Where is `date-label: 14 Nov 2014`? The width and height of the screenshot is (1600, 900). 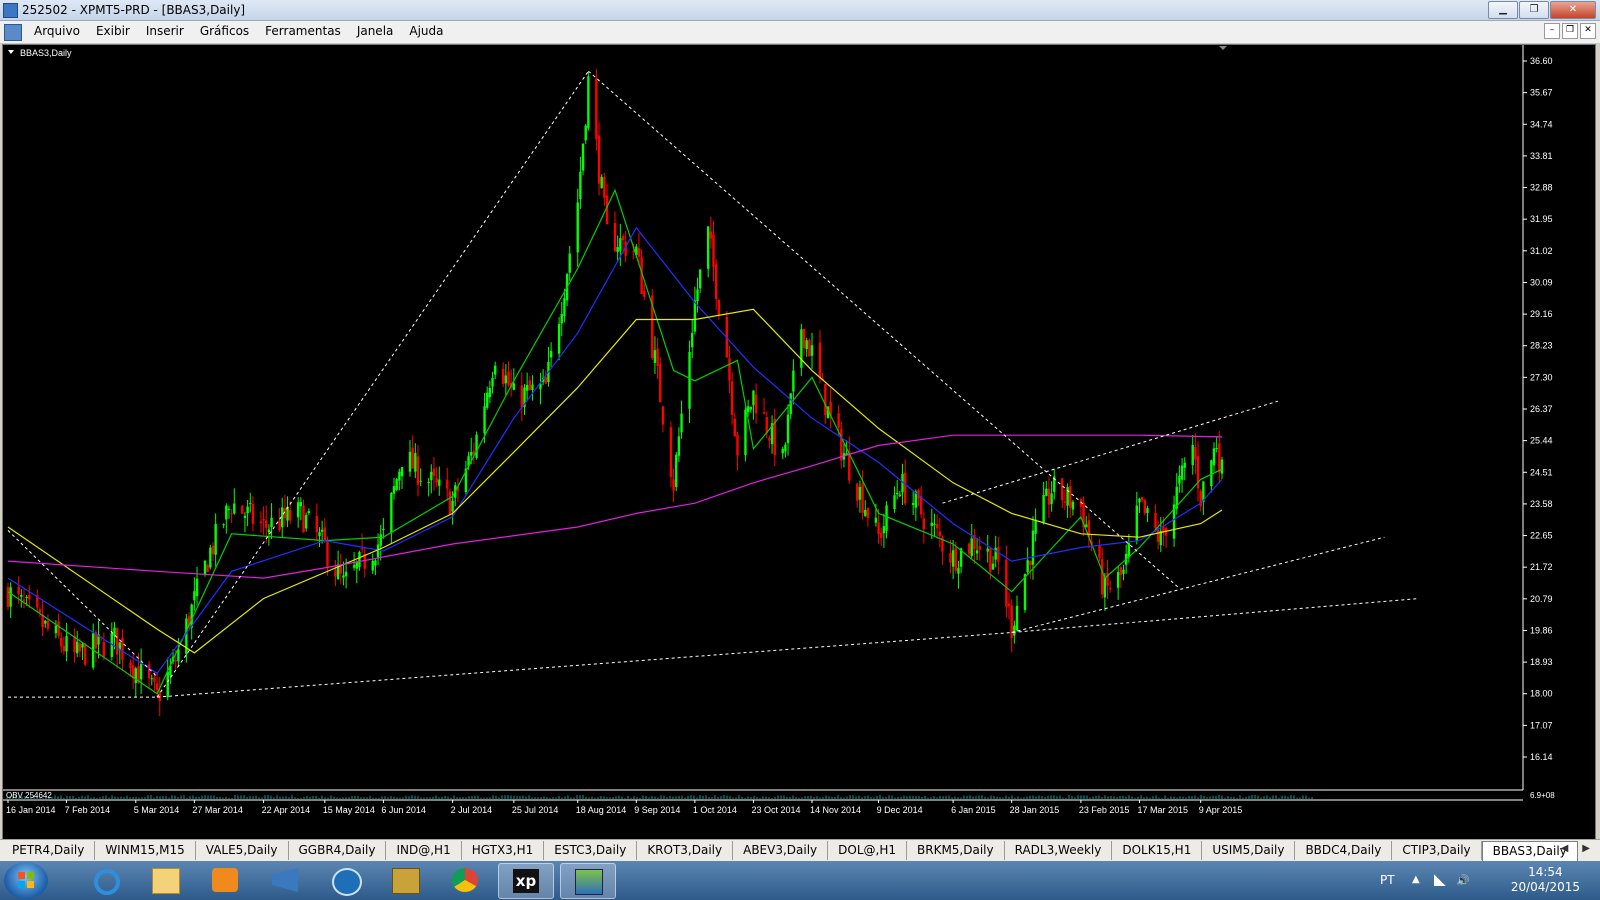
date-label: 14 Nov 2014 is located at coordinates (835, 810).